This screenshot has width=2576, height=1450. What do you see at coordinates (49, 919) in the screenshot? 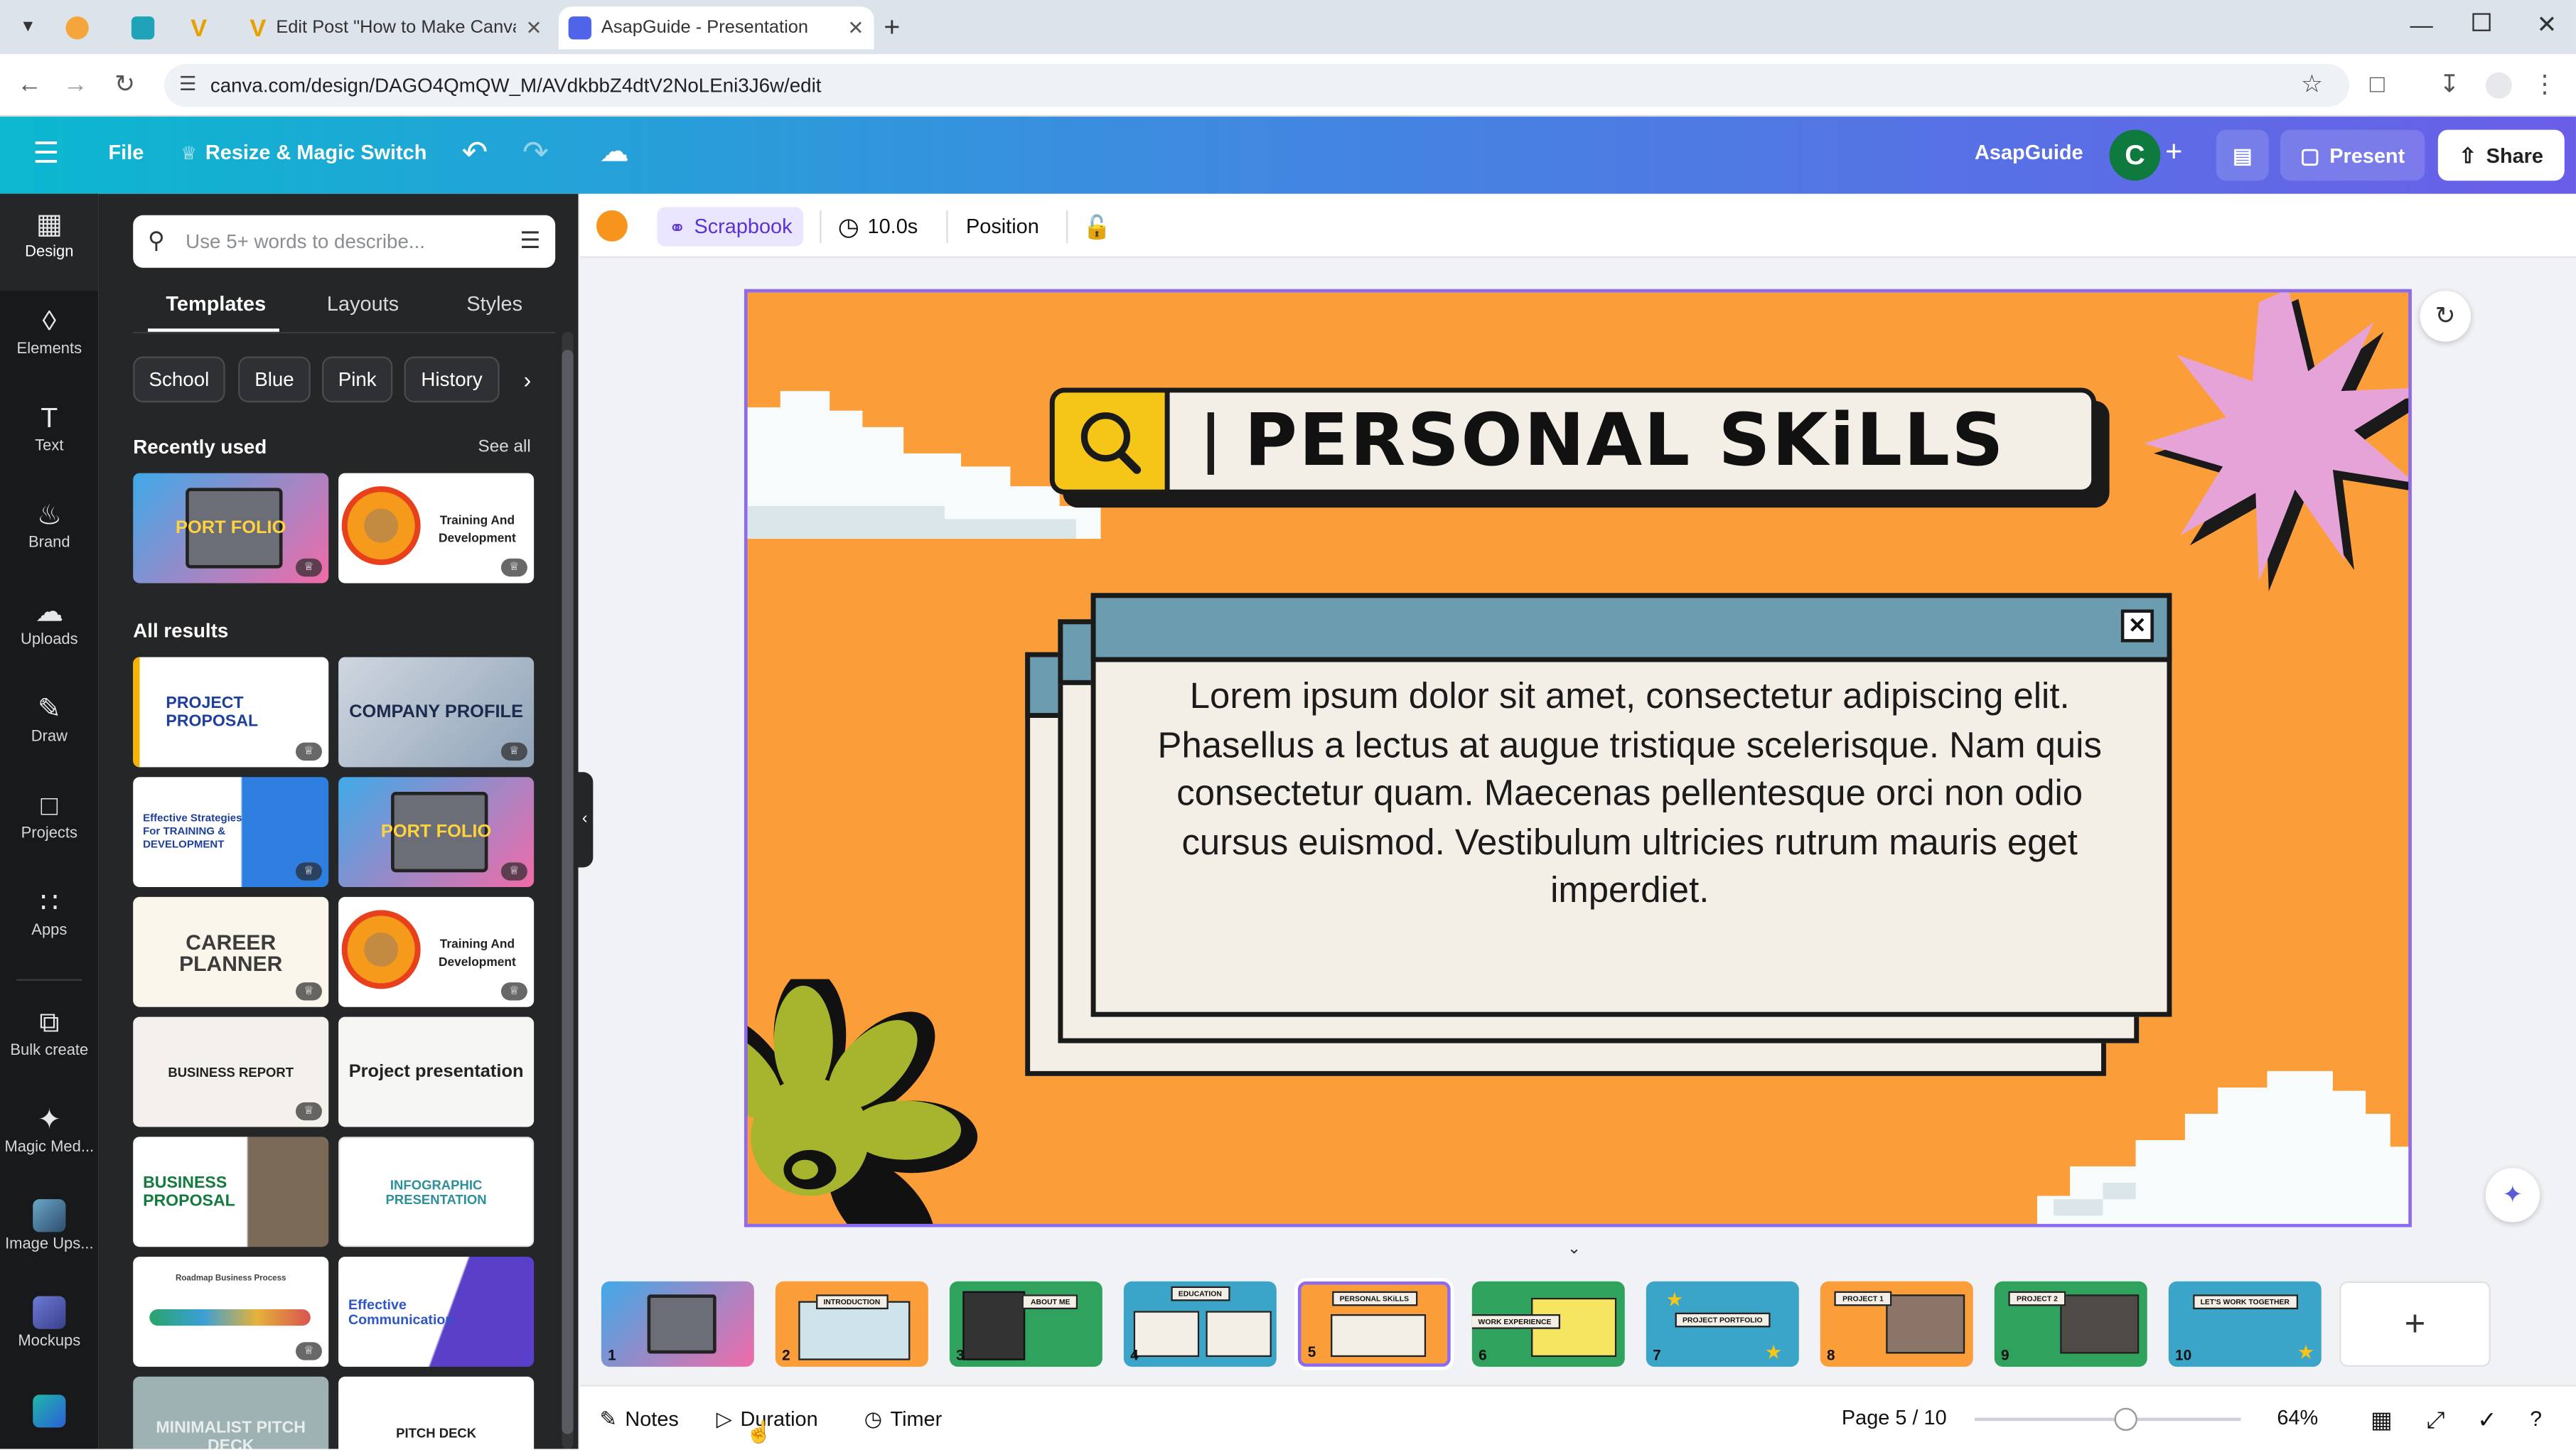
I see `rail-item-apps: ∷ Apps` at bounding box center [49, 919].